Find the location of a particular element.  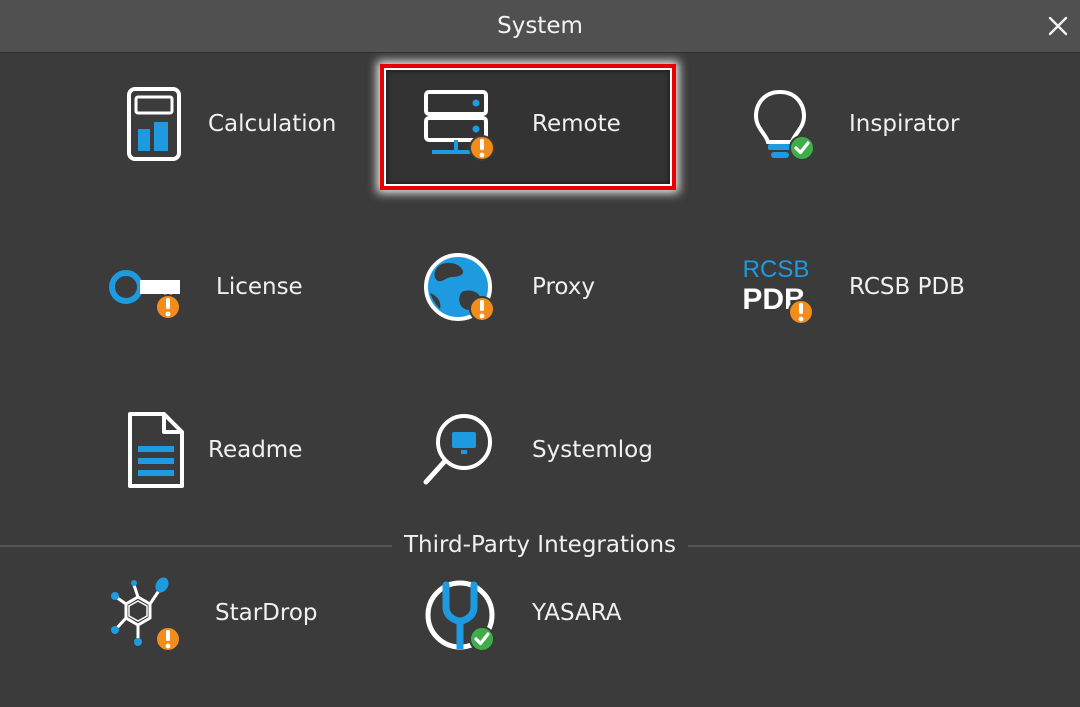

tile-label: Proxy is located at coordinates (564, 287).